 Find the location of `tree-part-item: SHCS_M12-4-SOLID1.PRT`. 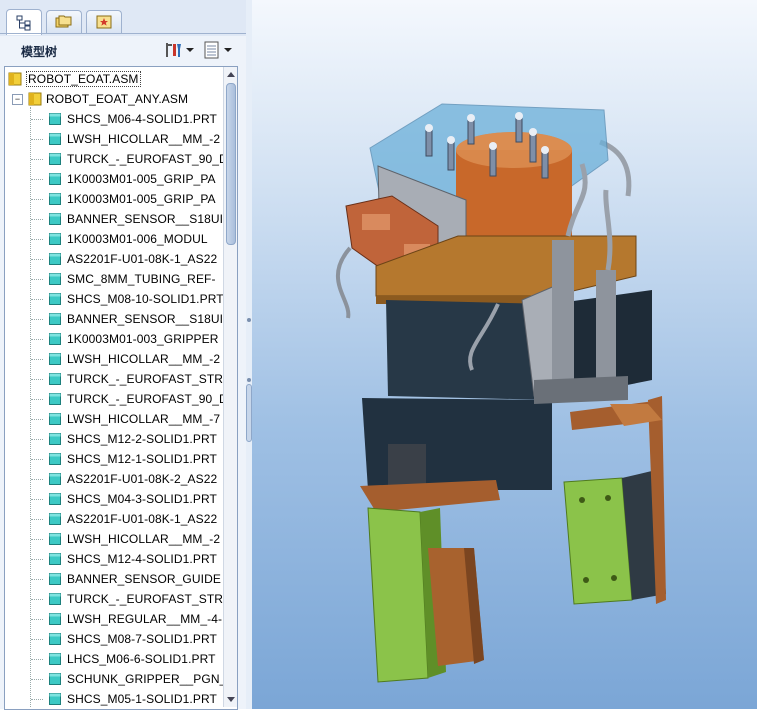

tree-part-item: SHCS_M12-4-SOLID1.PRT is located at coordinates (133, 559).